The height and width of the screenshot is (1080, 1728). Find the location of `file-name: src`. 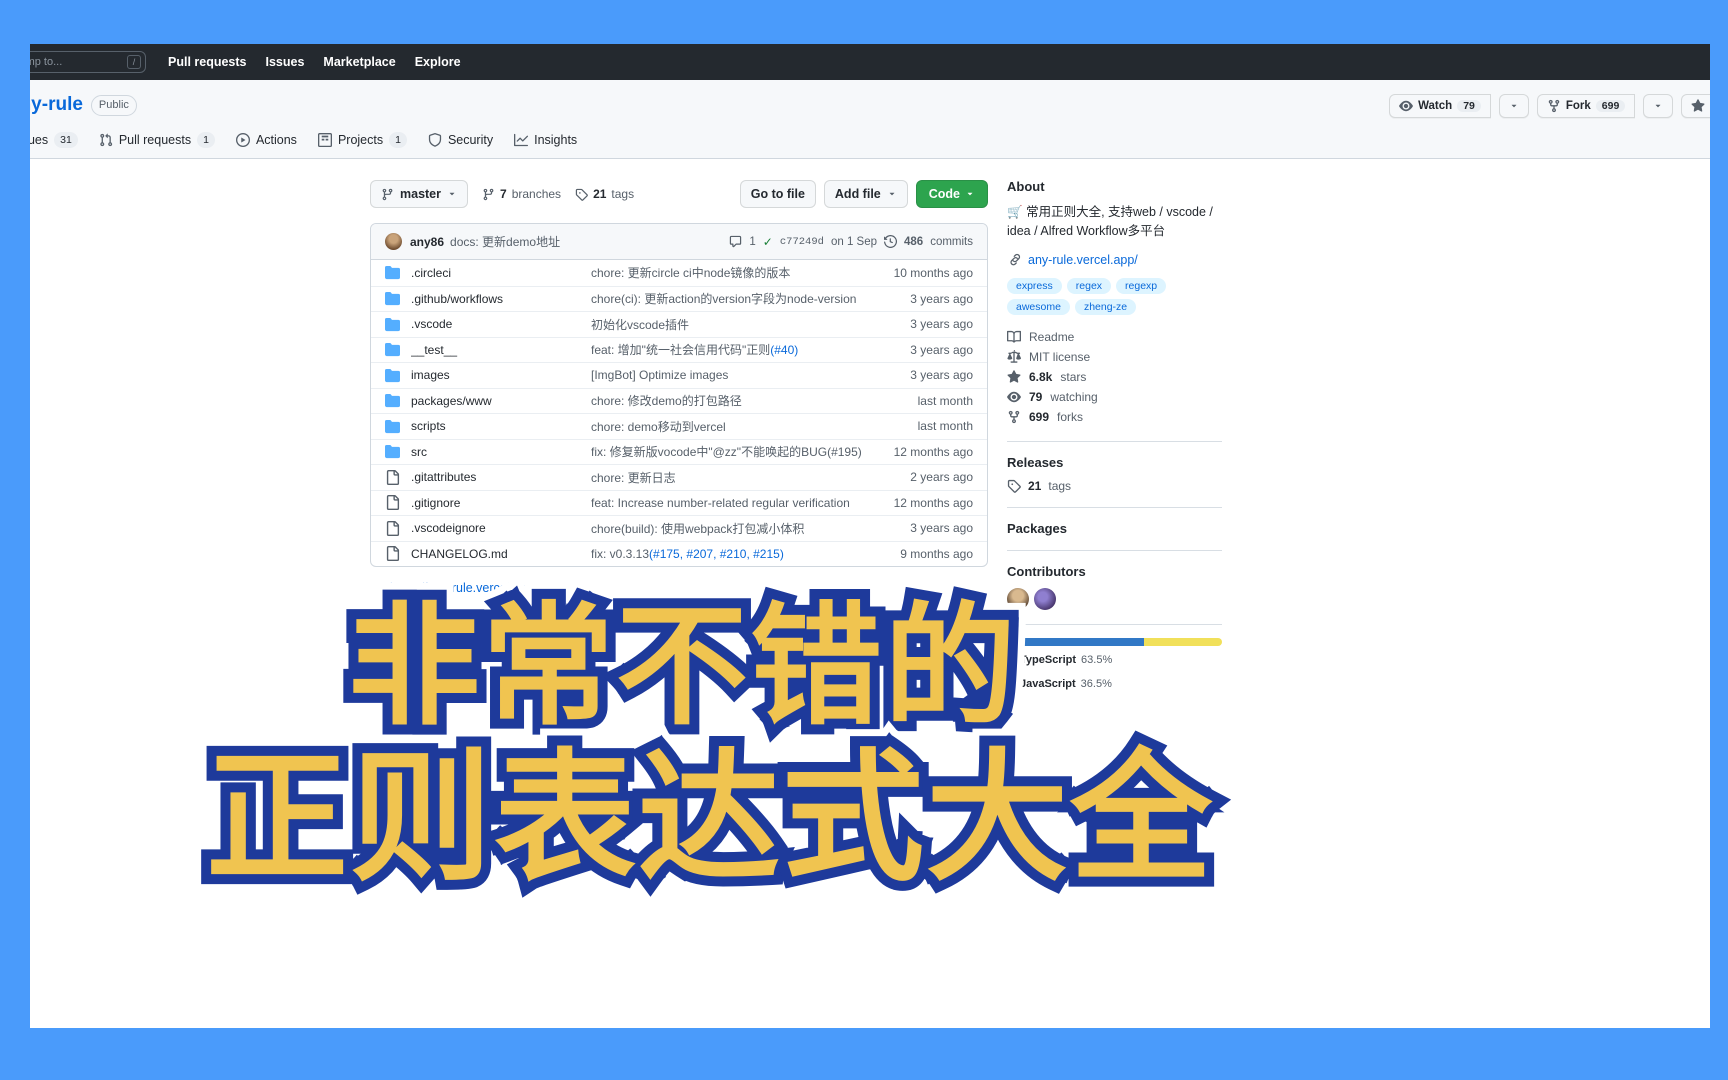

file-name: src is located at coordinates (501, 452).